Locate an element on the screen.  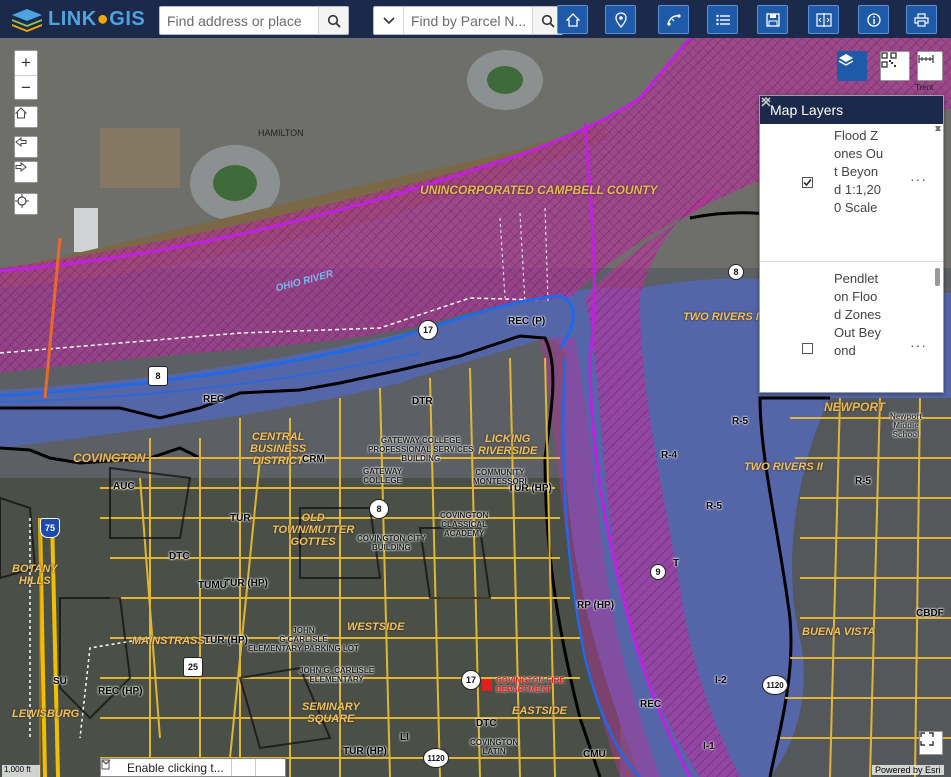
info-icon is located at coordinates (873, 19).